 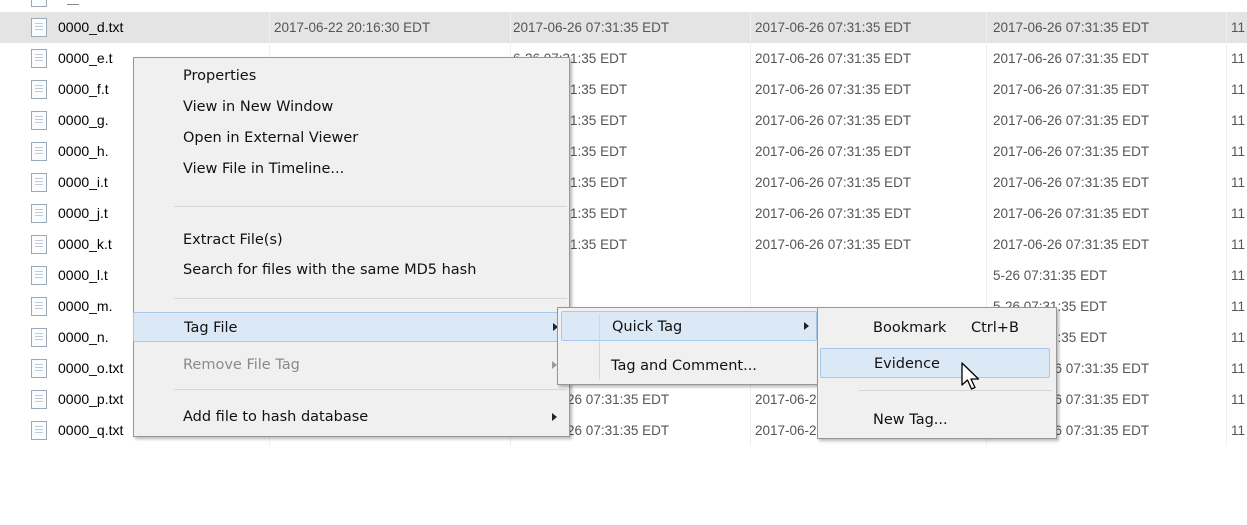 I want to click on truncated-filename, so click(x=73, y=4).